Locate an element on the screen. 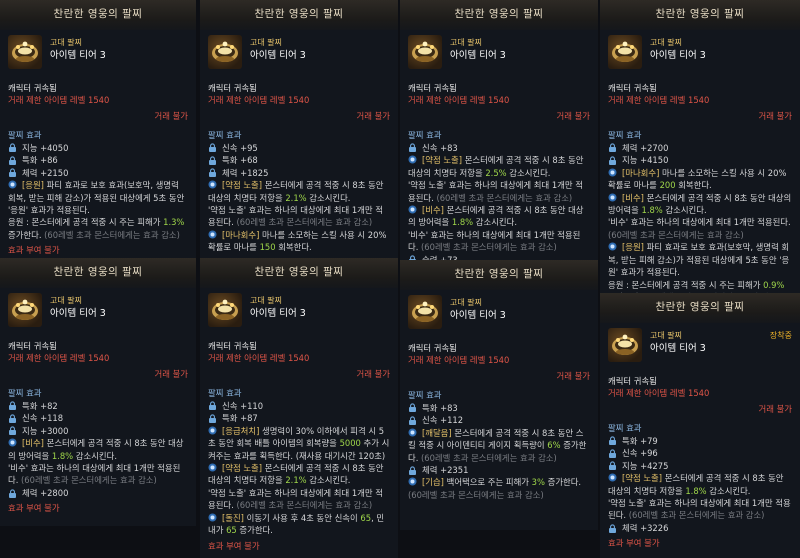 This screenshot has height=558, width=800. stat-line: 특화 +68 is located at coordinates (299, 160).